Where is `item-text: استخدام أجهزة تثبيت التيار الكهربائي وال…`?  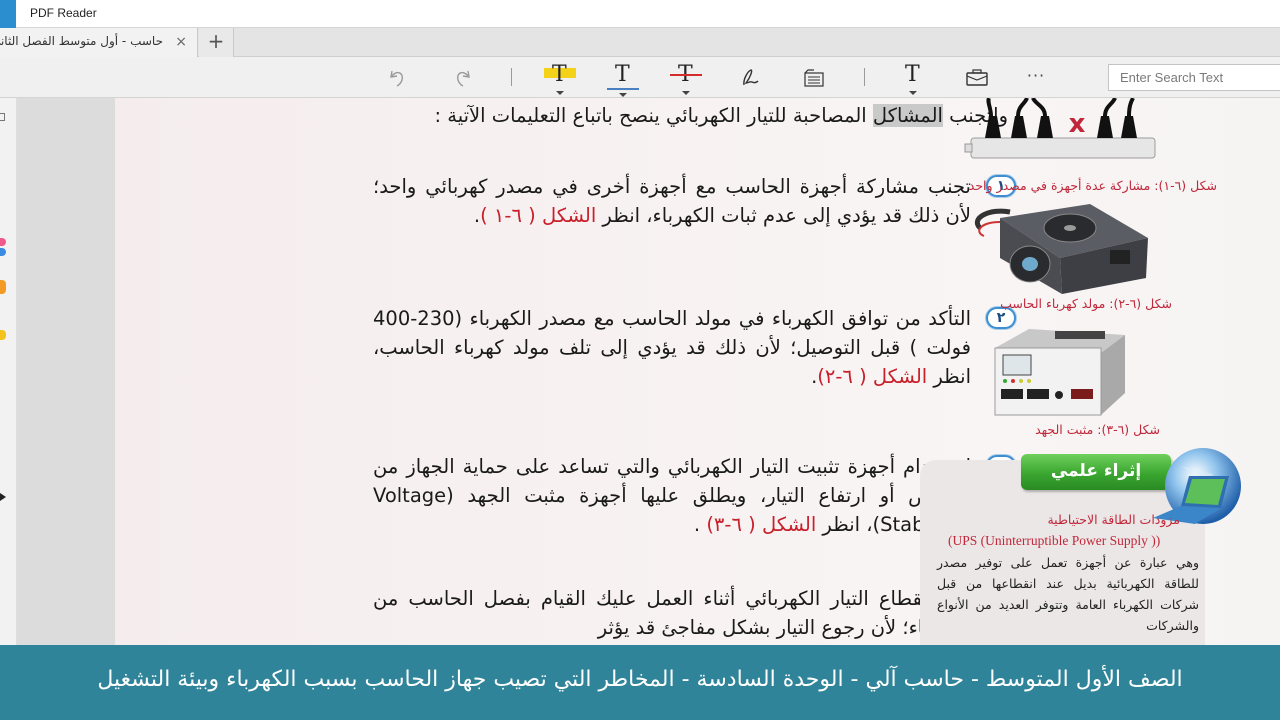
item-text: استخدام أجهزة تثبيت التيار الكهربائي وال… is located at coordinates (672, 495).